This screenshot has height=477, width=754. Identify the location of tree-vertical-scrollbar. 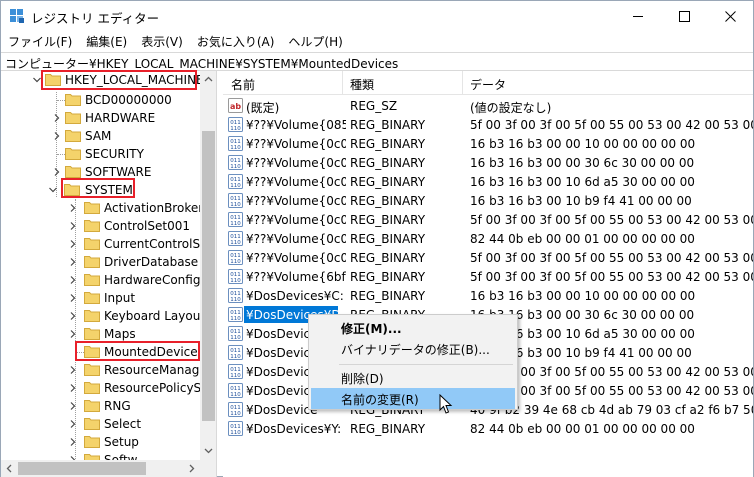
(208, 265).